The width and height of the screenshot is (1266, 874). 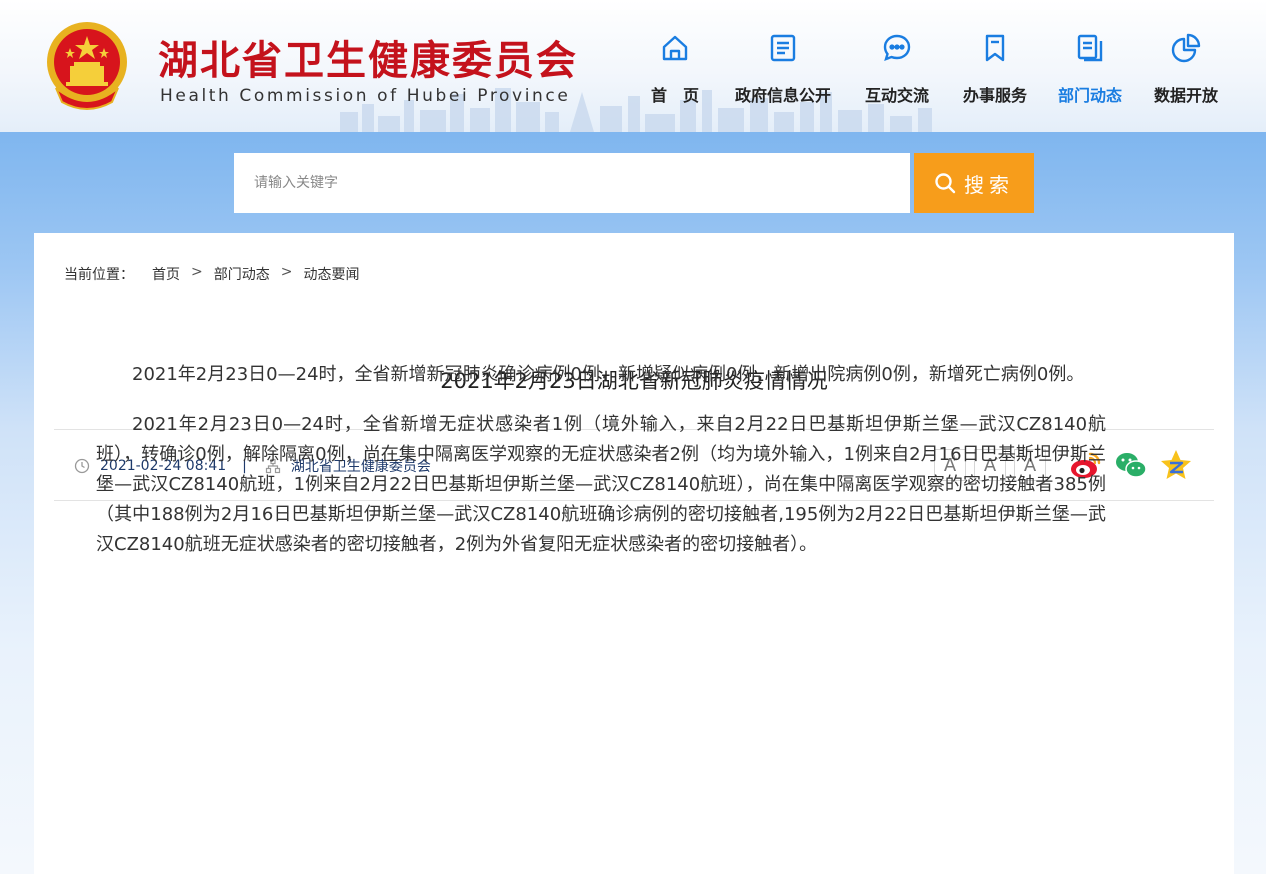 I want to click on nav-label: 办事服务, so click(x=994, y=95).